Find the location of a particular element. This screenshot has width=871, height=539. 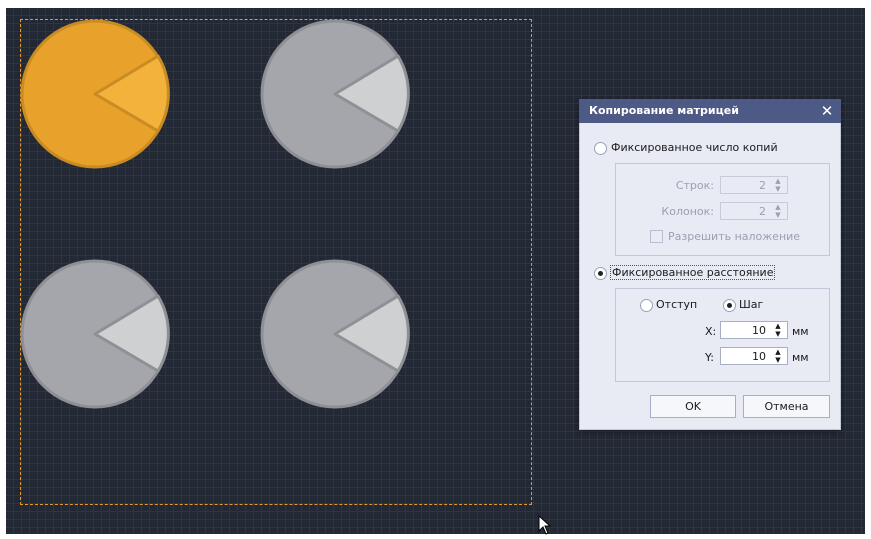

step-radio is located at coordinates (729, 305).